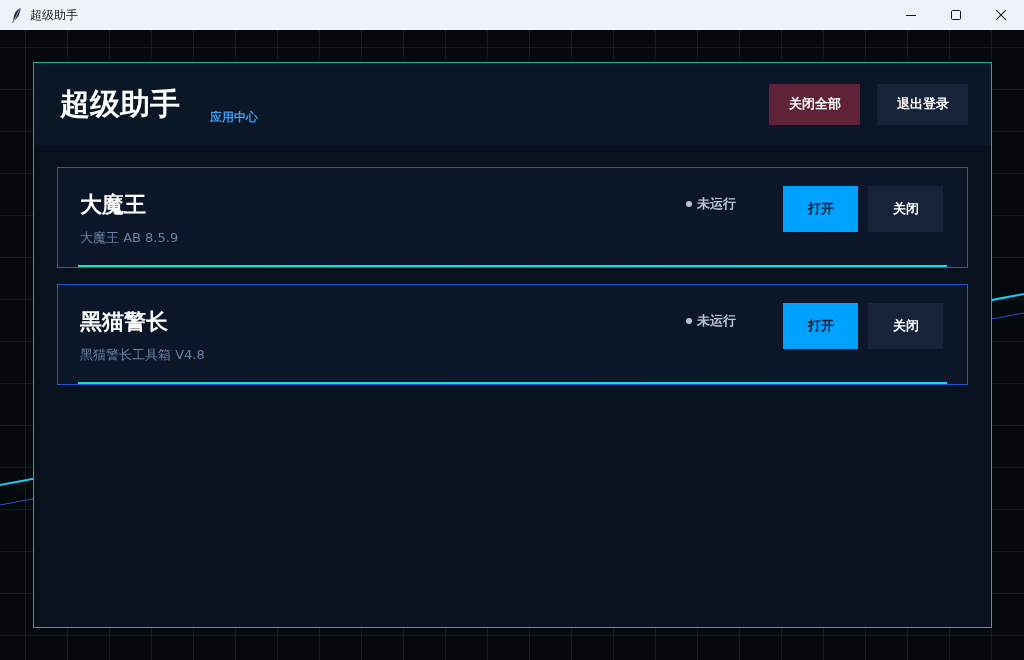 The image size is (1024, 660). Describe the element at coordinates (16, 15) in the screenshot. I see `feather-icon` at that location.